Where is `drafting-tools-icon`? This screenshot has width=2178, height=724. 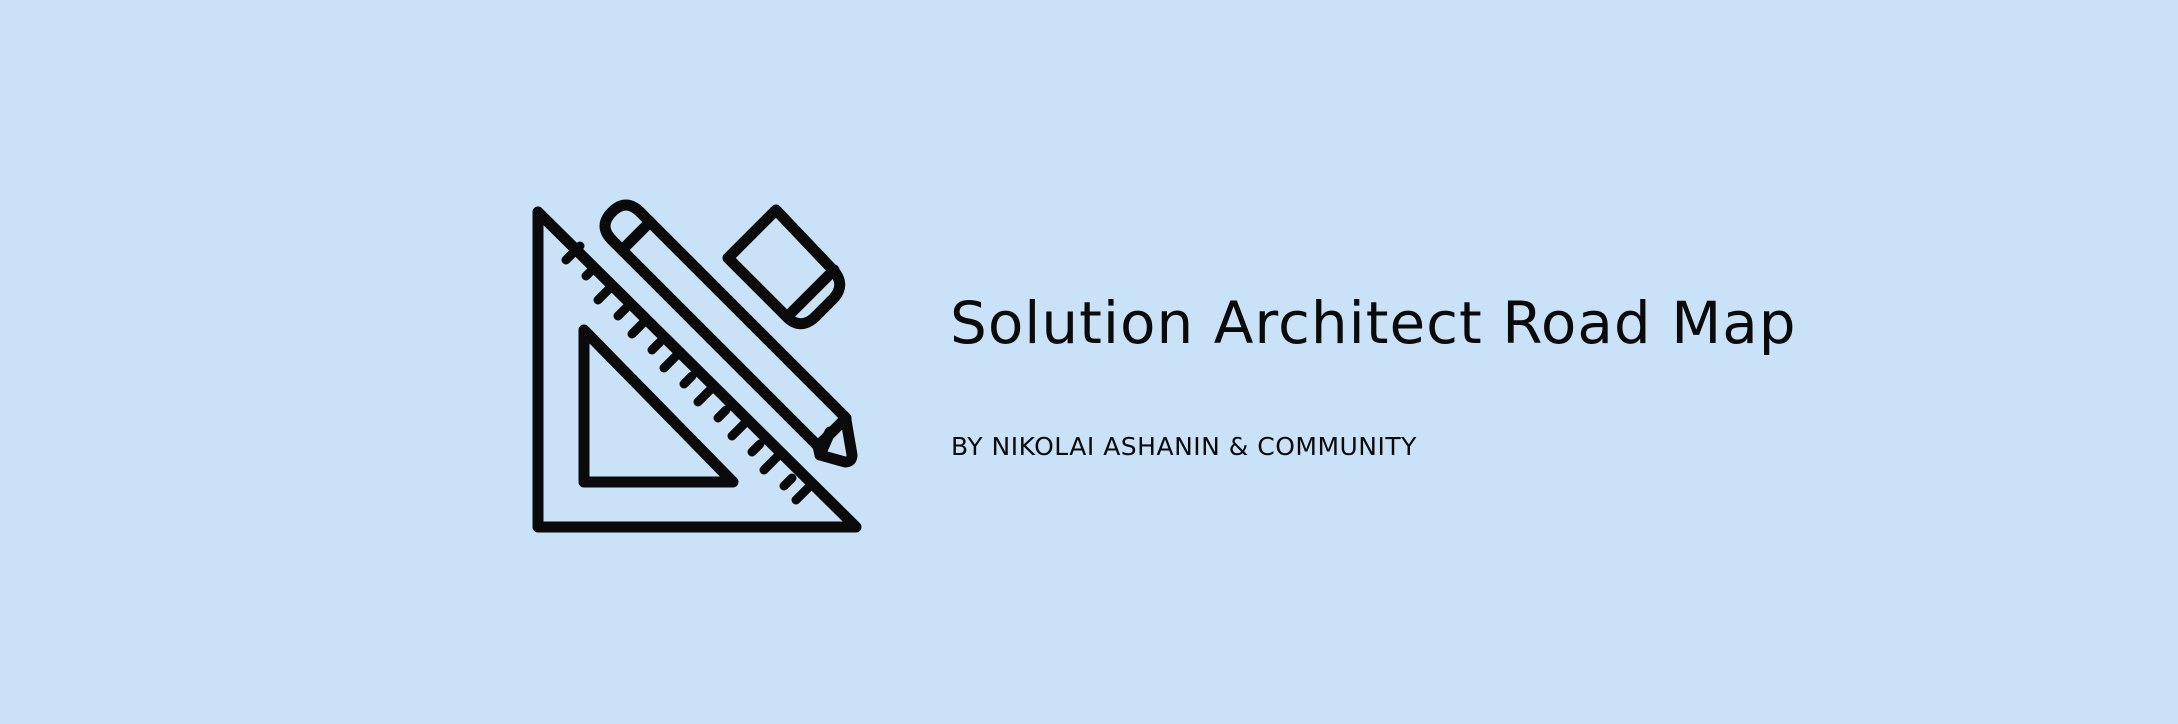 drafting-tools-icon is located at coordinates (697, 366).